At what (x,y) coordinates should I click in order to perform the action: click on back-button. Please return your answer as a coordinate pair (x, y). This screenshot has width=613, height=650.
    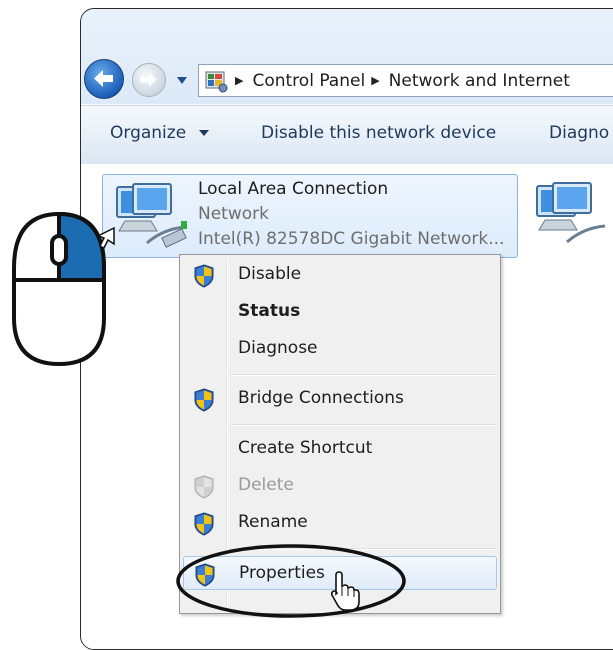
    Looking at the image, I should click on (104, 79).